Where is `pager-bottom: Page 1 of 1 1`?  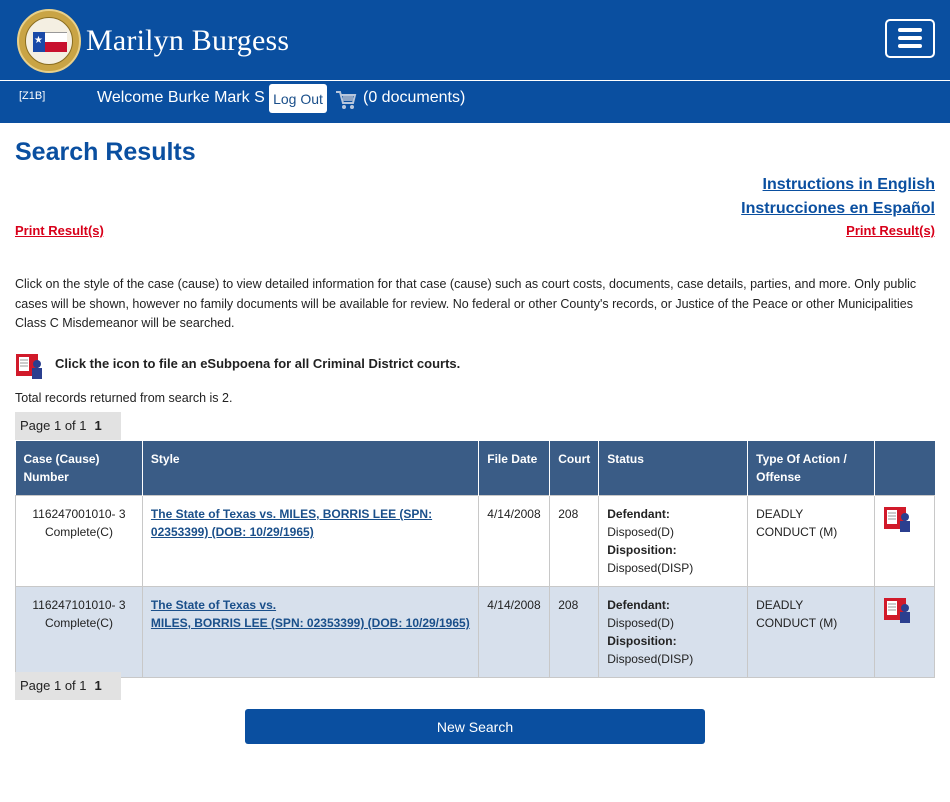
pager-bottom: Page 1 of 1 1 is located at coordinates (68, 686).